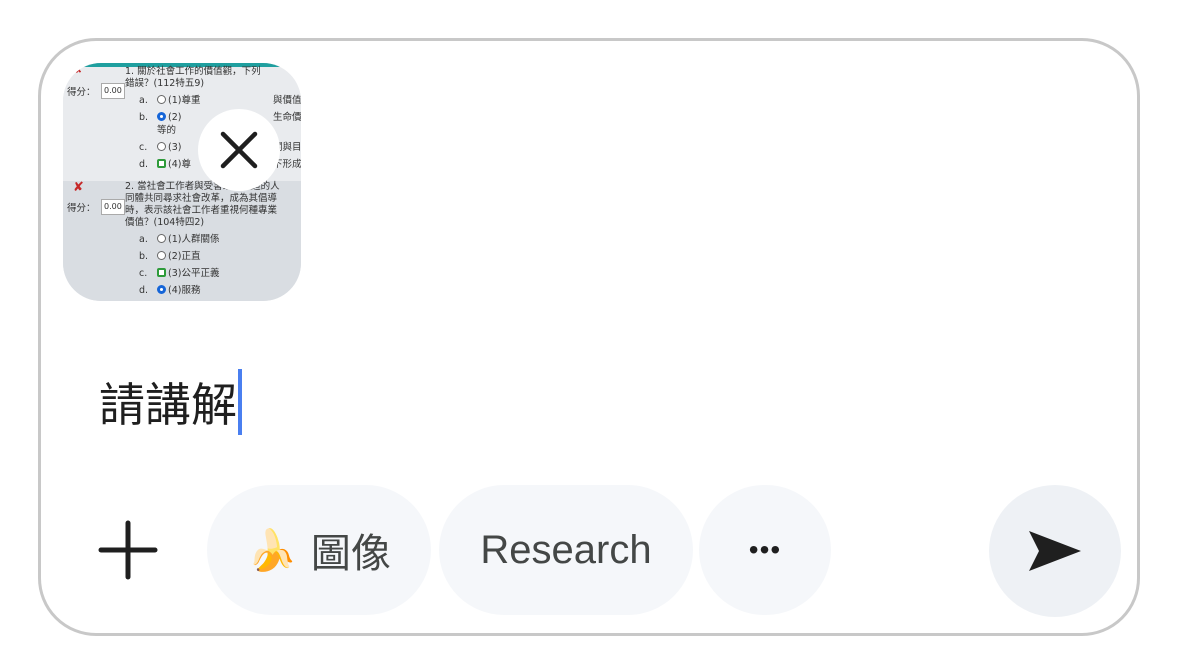 The width and height of the screenshot is (1179, 656). I want to click on prompt-input: 請講解, so click(170, 402).